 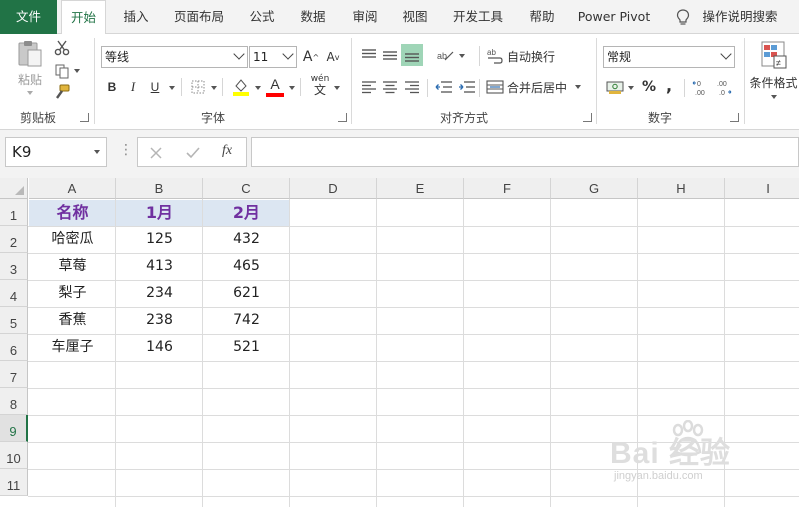 What do you see at coordinates (507, 188) in the screenshot?
I see `column-header-f: F` at bounding box center [507, 188].